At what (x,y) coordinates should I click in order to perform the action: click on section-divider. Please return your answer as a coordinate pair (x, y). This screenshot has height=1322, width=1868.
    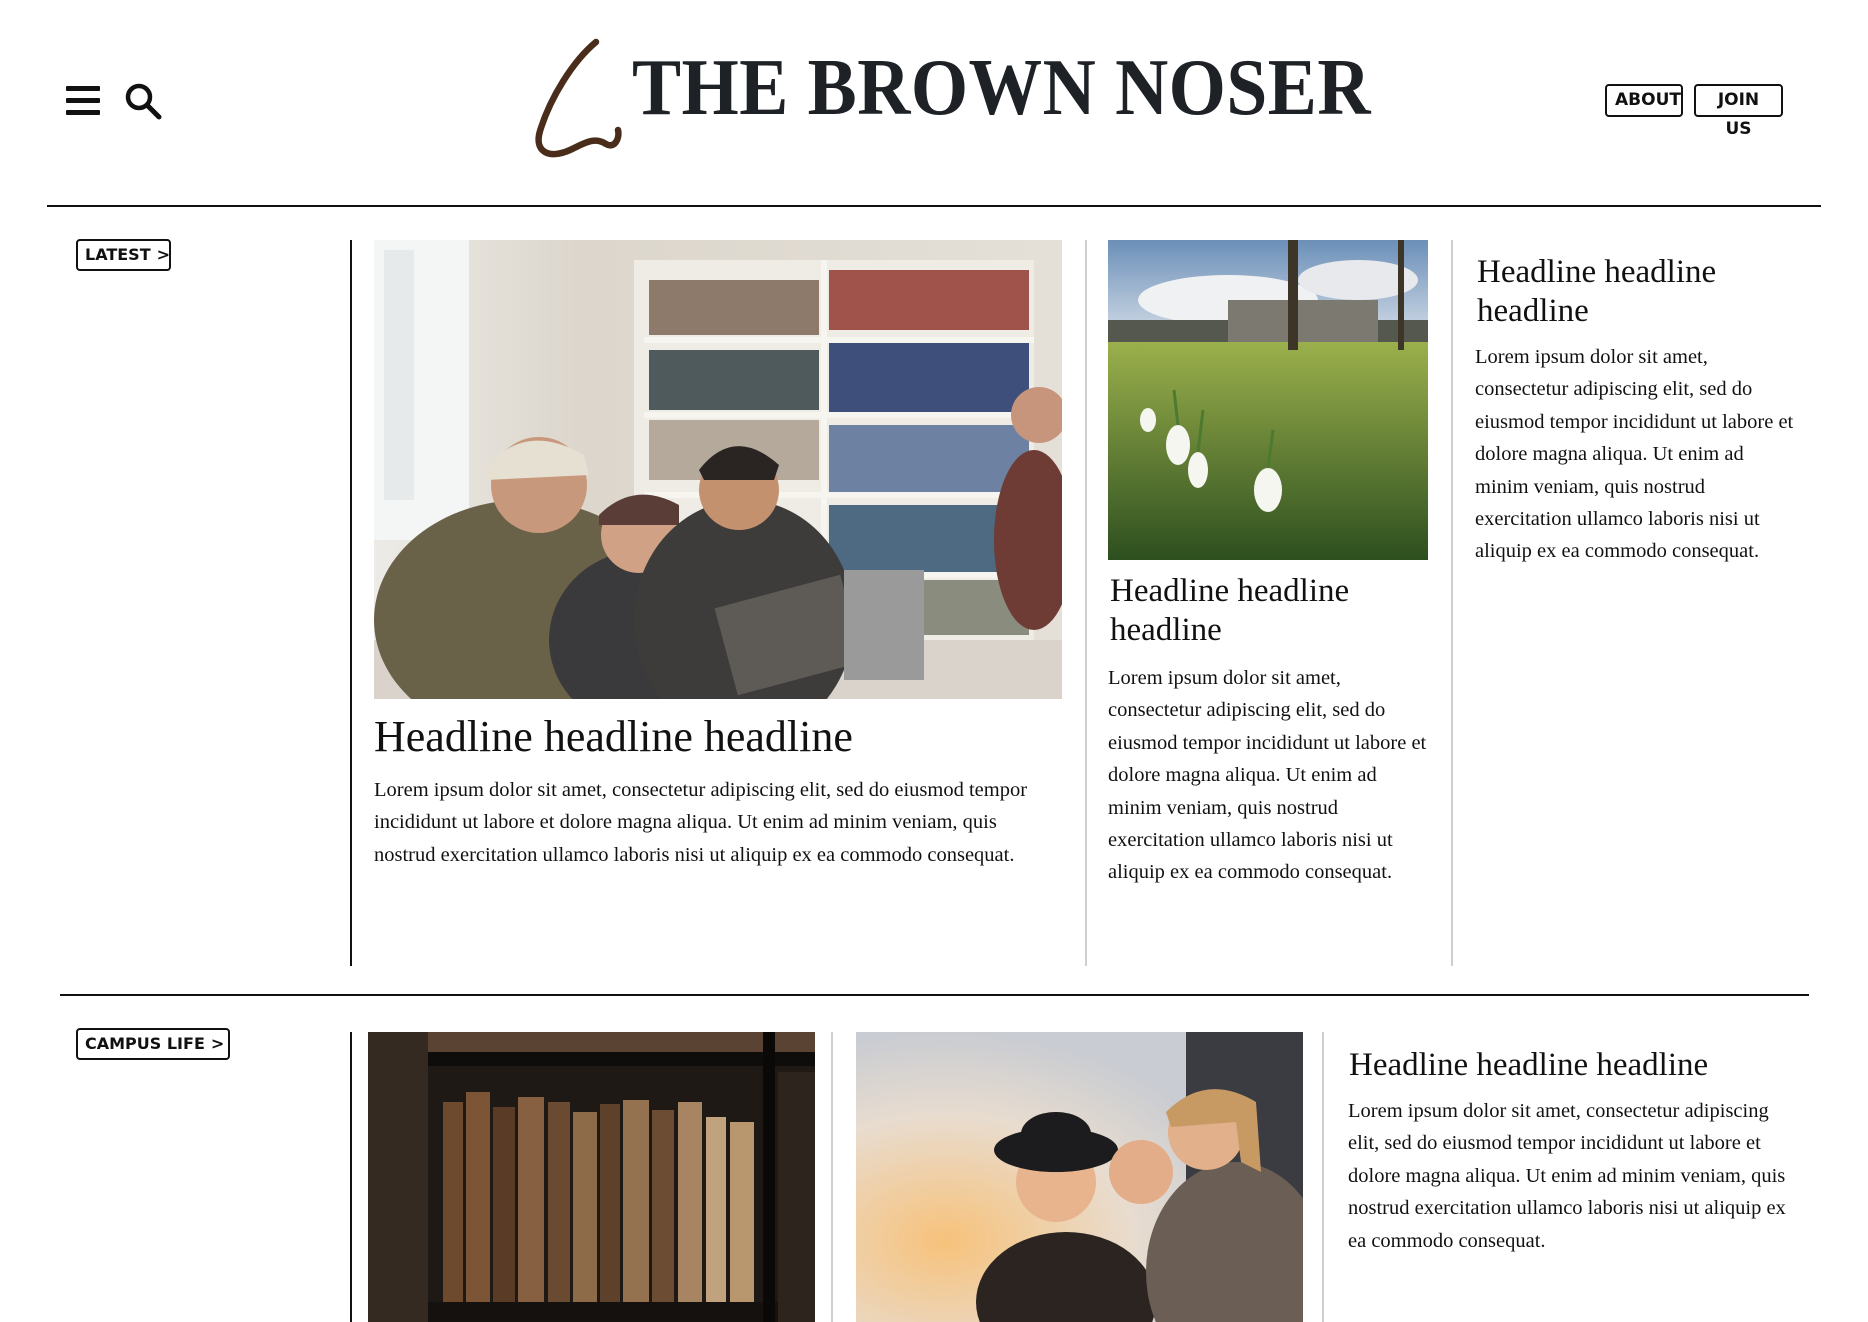
    Looking at the image, I should click on (934, 995).